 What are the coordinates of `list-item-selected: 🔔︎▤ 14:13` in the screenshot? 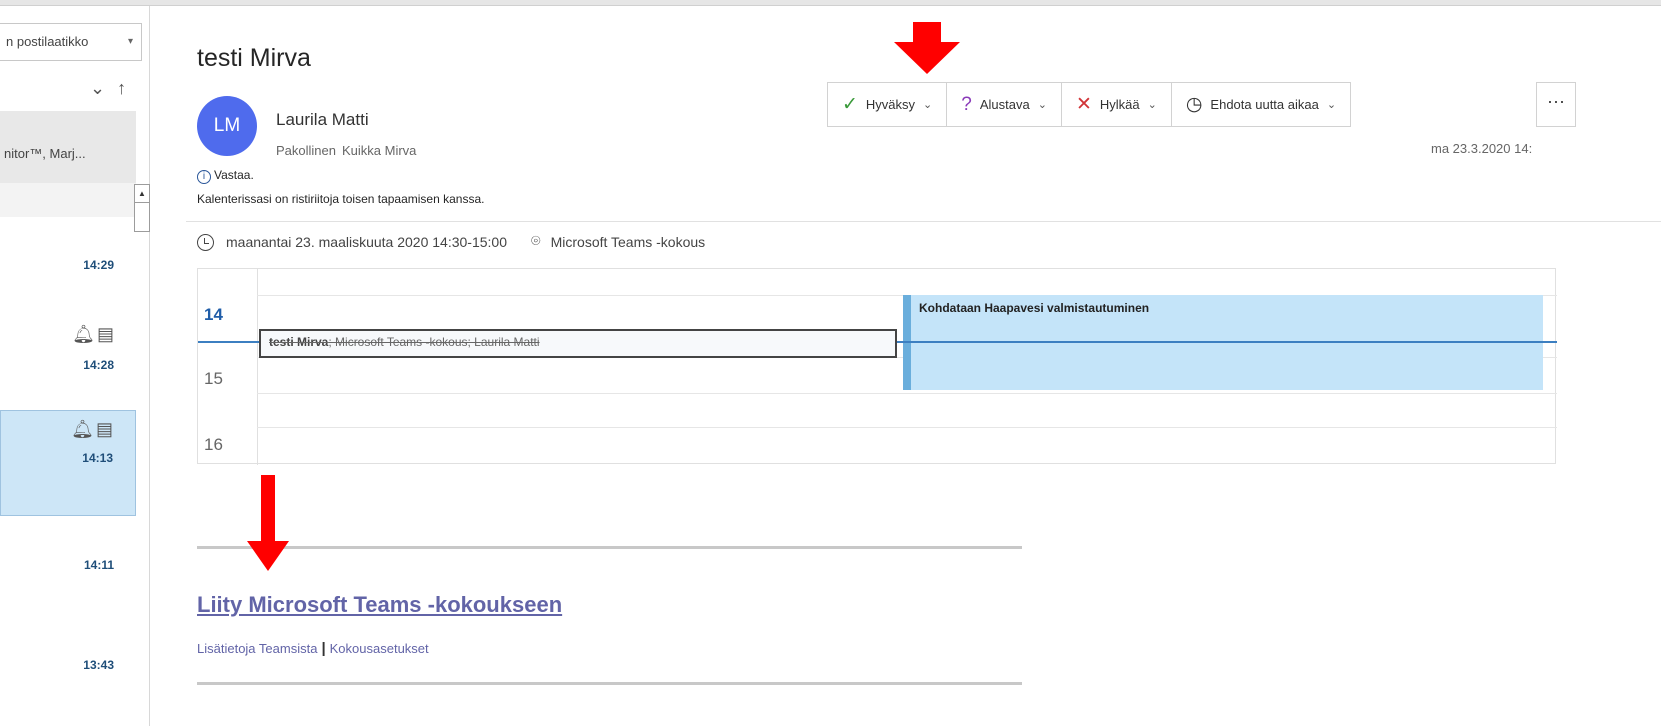 It's located at (68, 463).